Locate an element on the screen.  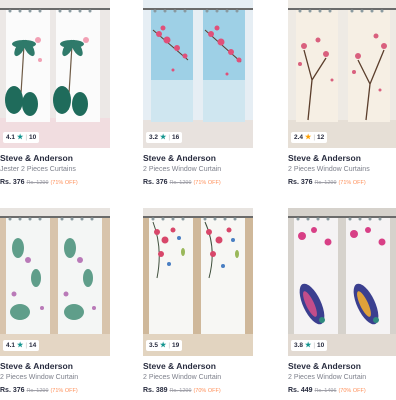
rating-badge: 3.5 ★ | 19 is located at coordinates (164, 345).